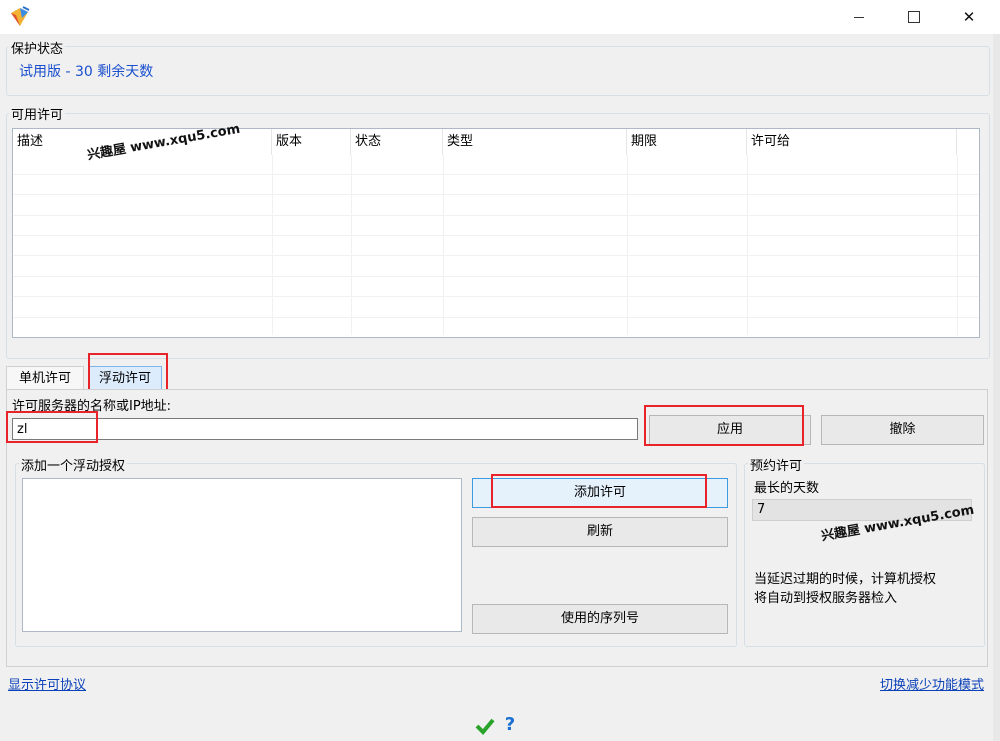 The image size is (1000, 741). Describe the element at coordinates (730, 430) in the screenshot. I see `apply-button: 应用` at that location.